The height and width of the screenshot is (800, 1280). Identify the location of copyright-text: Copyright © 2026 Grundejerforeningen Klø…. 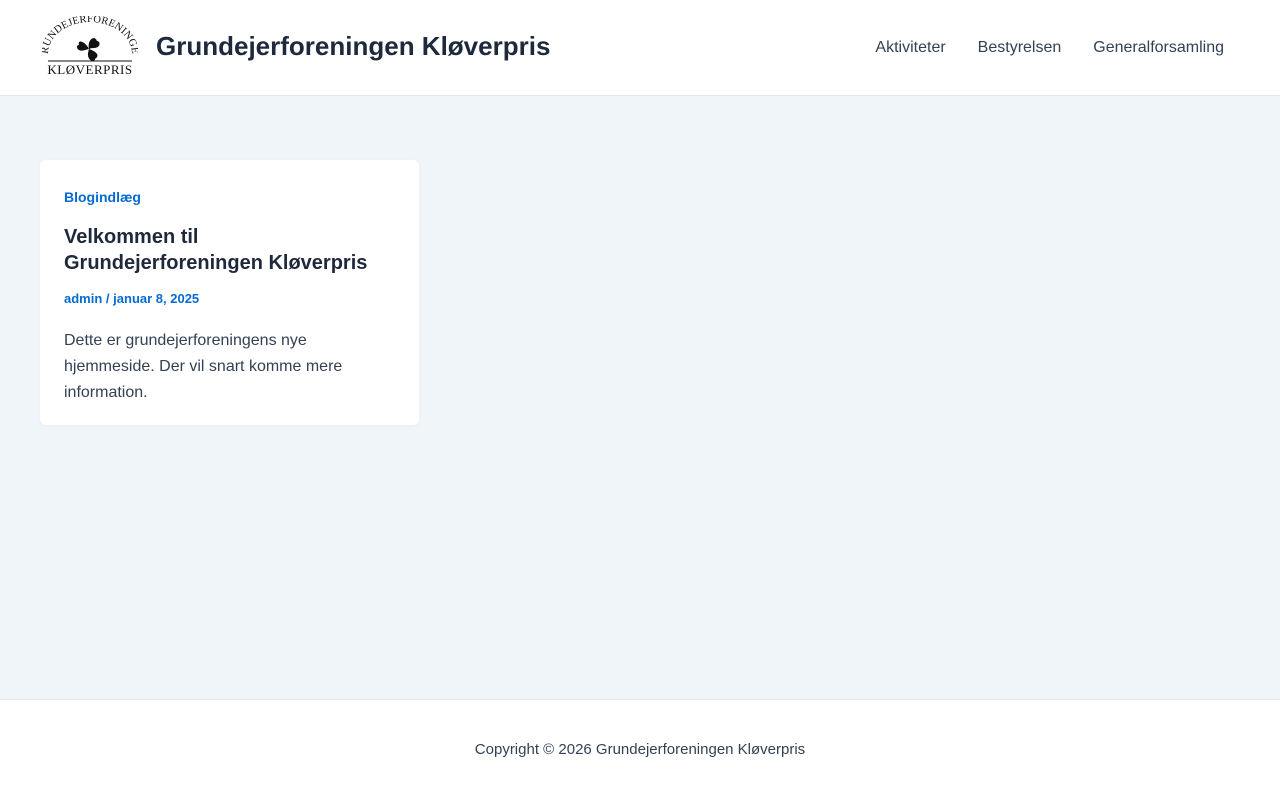
(640, 749).